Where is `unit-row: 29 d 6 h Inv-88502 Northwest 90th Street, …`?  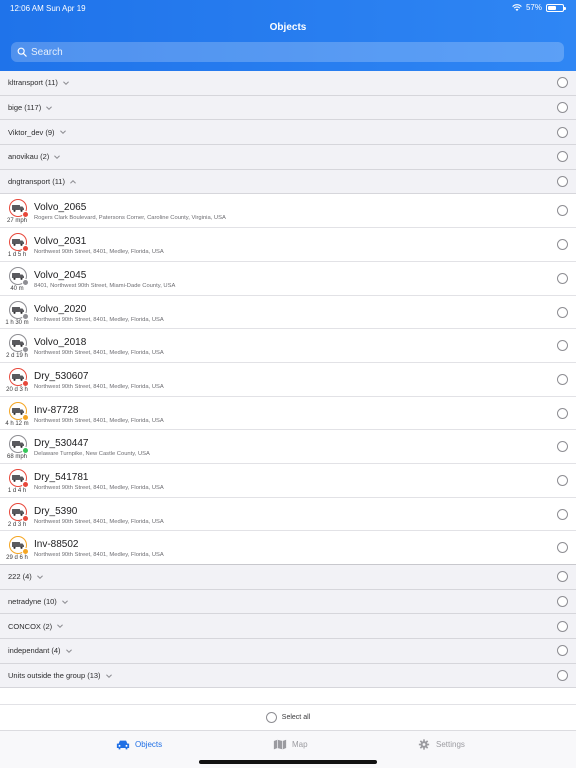 unit-row: 29 d 6 h Inv-88502 Northwest 90th Street, … is located at coordinates (288, 548).